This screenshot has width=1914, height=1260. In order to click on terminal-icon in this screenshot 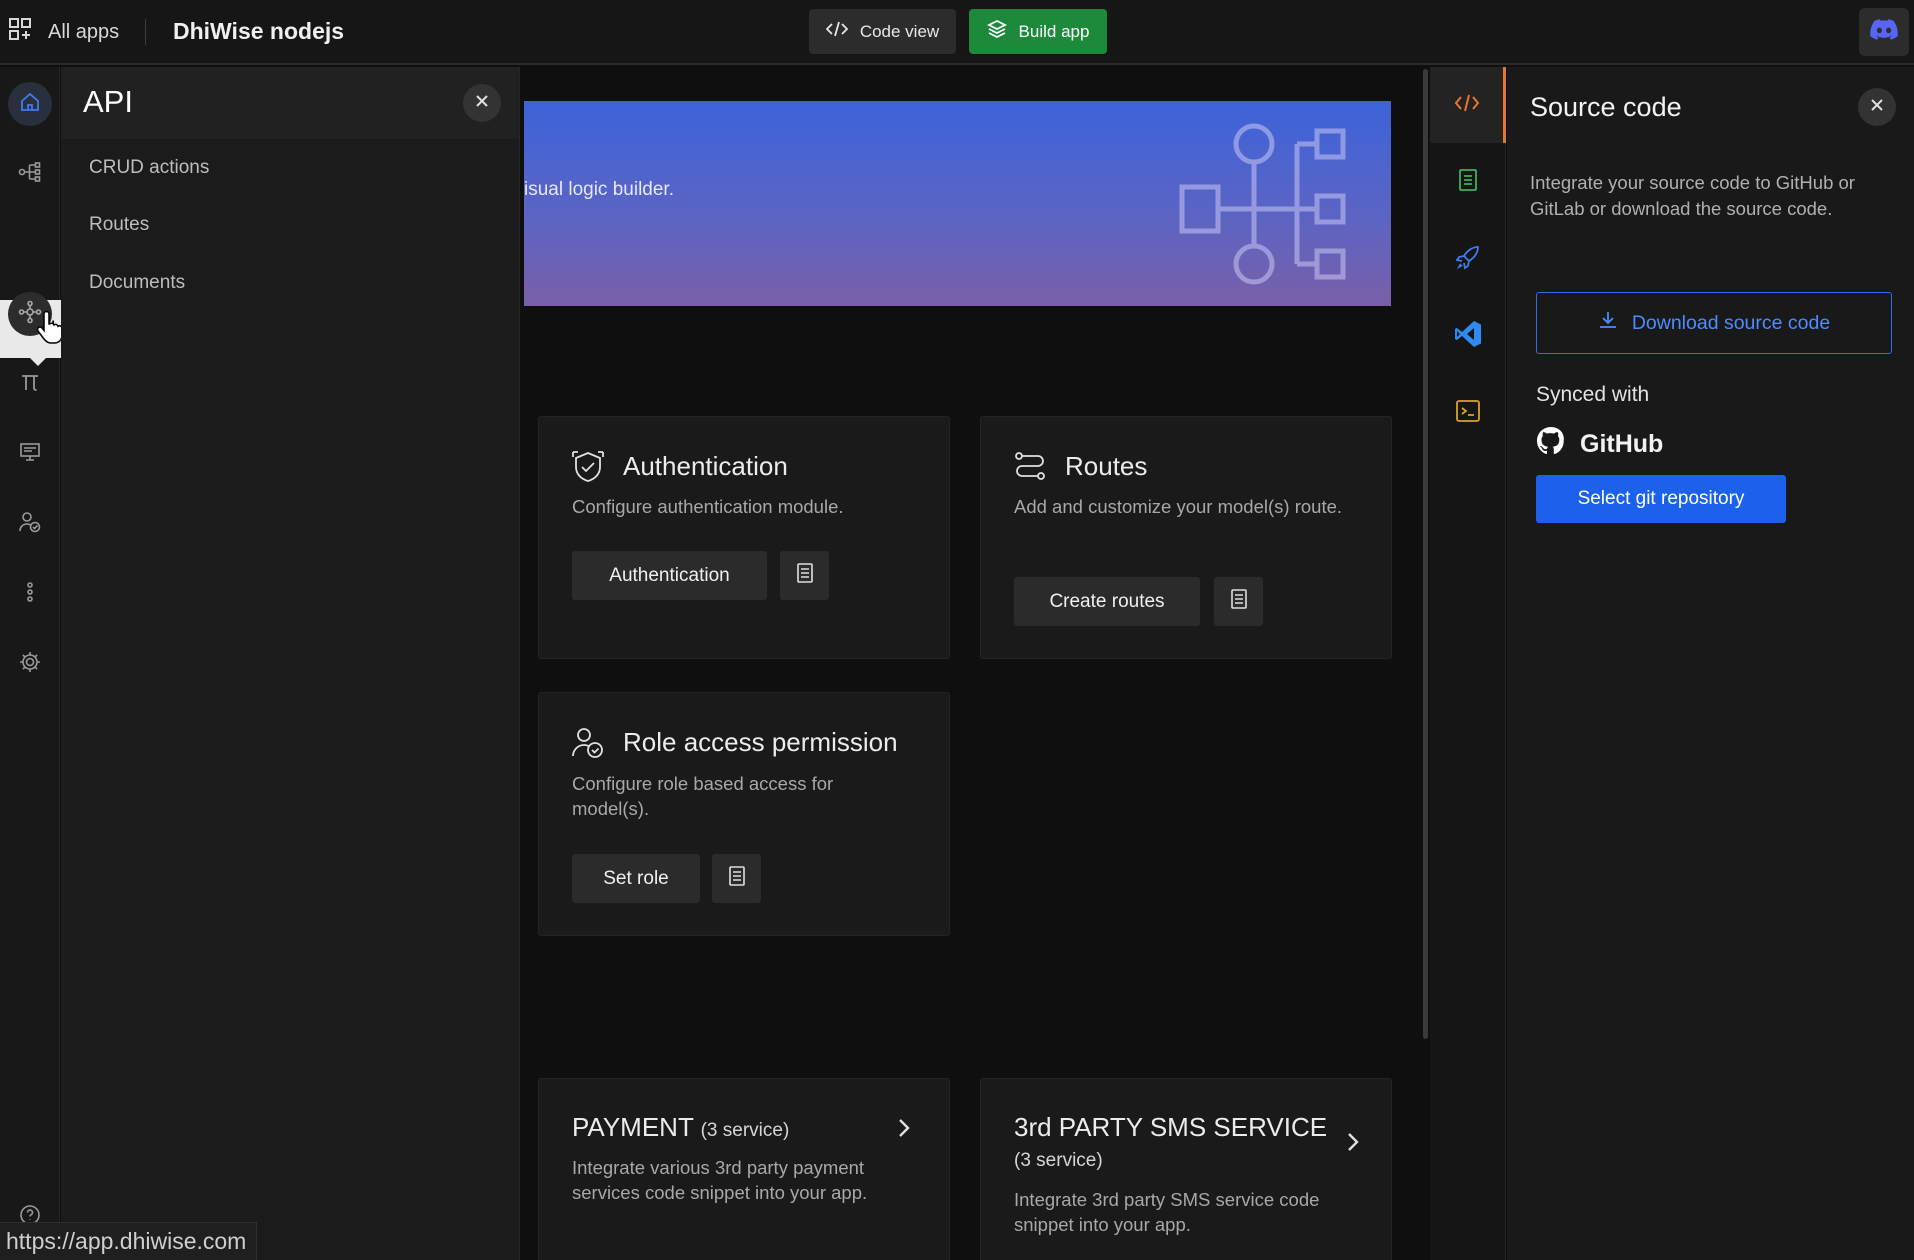, I will do `click(1468, 413)`.